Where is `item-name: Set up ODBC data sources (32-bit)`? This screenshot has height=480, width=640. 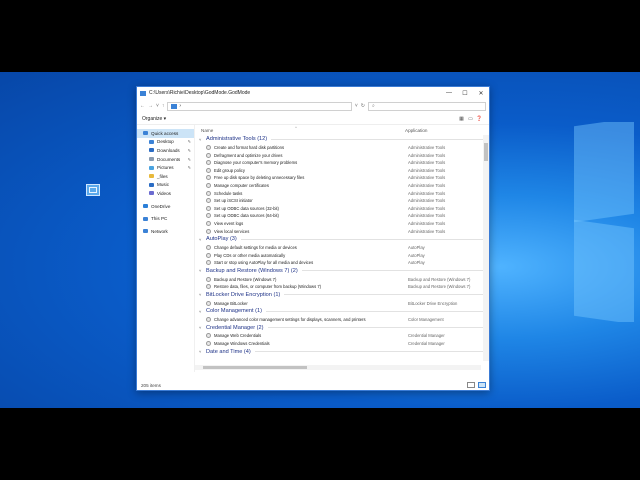
item-name: Set up ODBC data sources (32-bit) is located at coordinates (246, 208).